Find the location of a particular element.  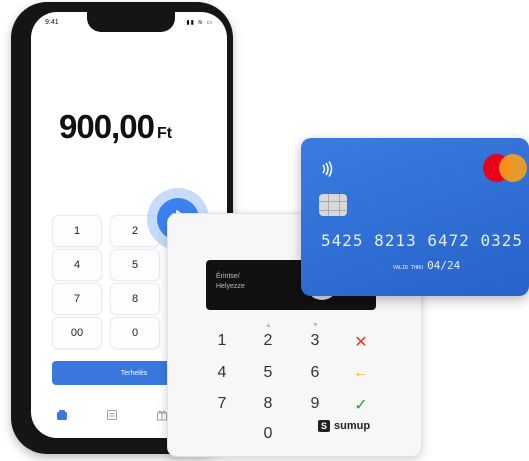

reader-display-line2: Helyezze is located at coordinates (230, 286).